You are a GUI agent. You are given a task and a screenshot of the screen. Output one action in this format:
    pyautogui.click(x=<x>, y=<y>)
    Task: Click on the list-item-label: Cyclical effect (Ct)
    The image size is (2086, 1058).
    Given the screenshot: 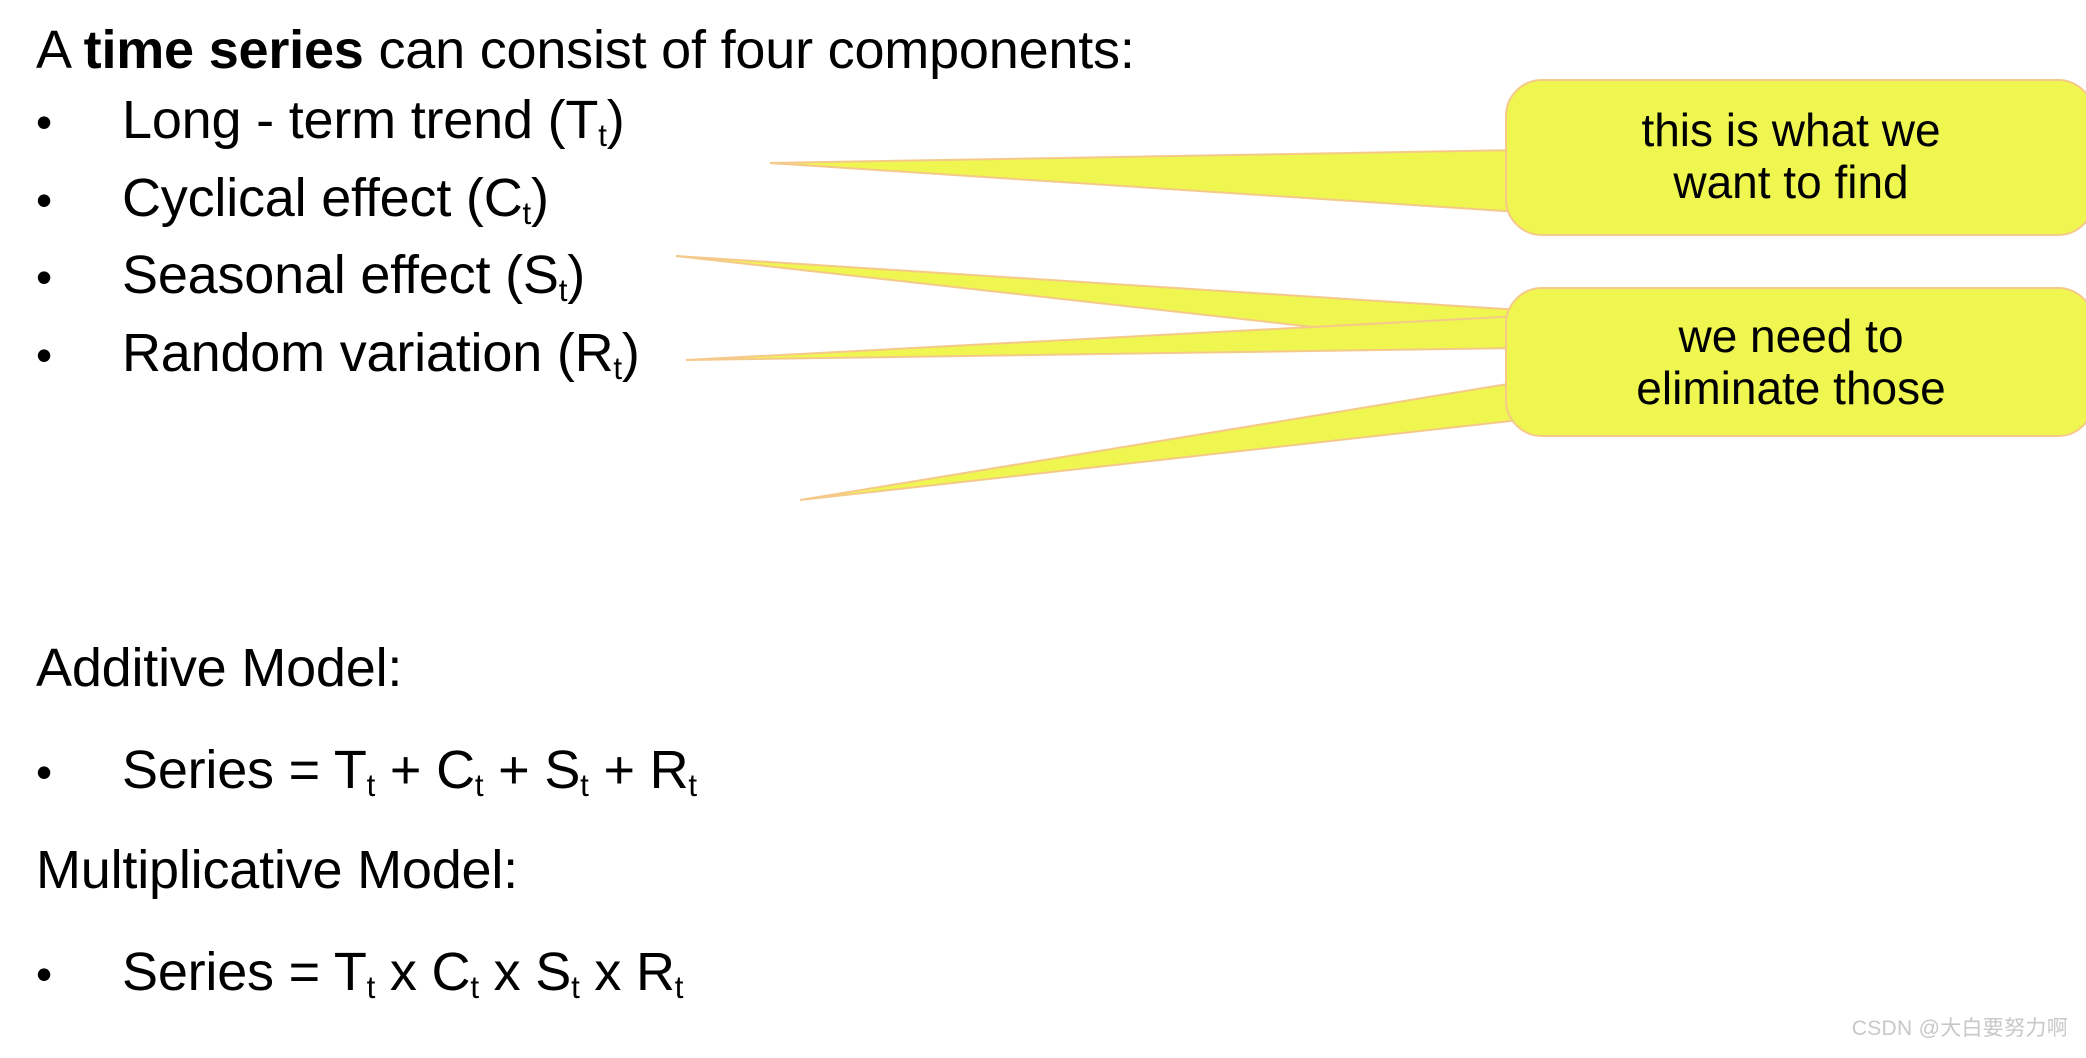 What is the action you would take?
    pyautogui.click(x=335, y=199)
    